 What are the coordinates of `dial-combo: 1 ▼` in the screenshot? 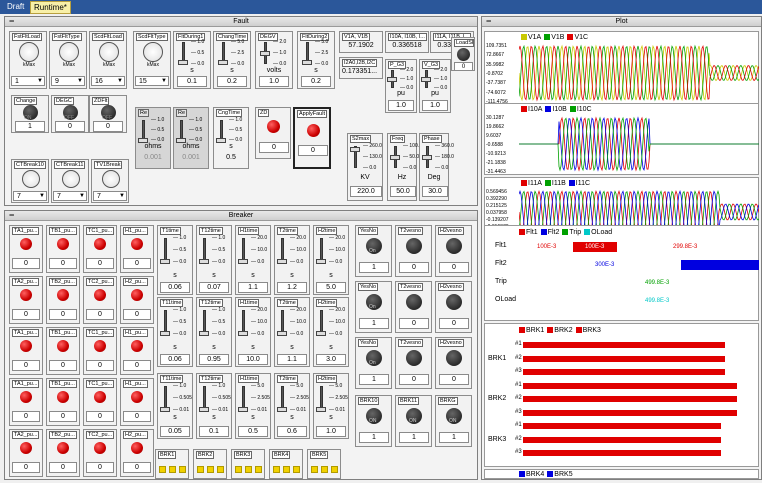 It's located at (28, 81).